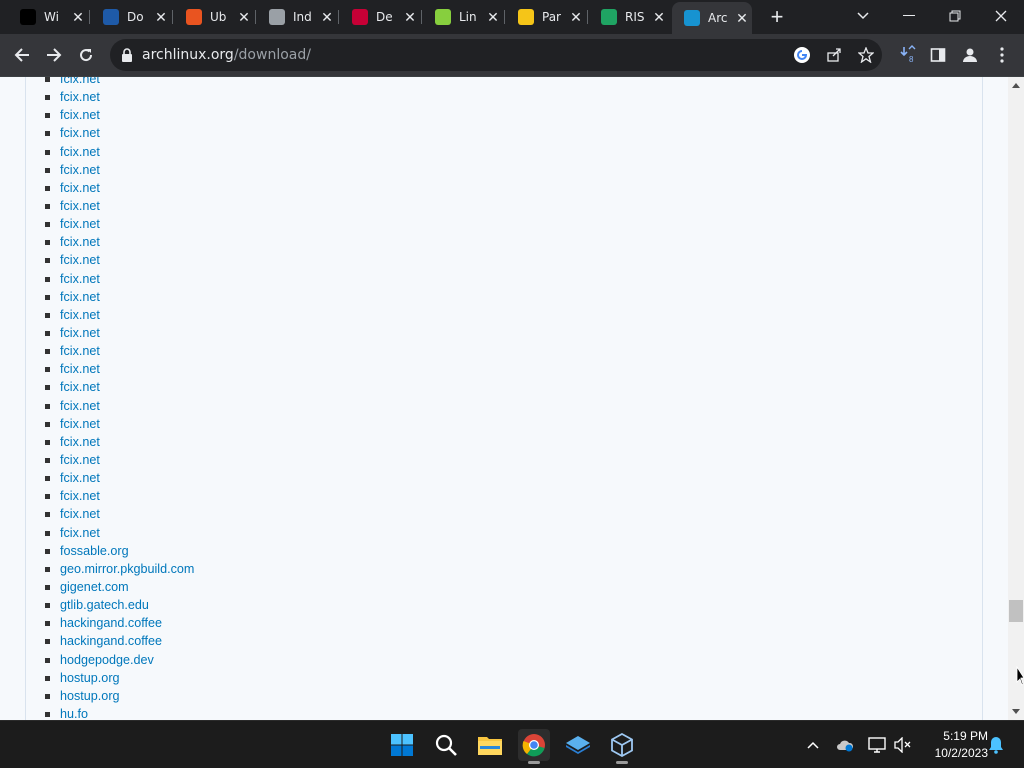  Describe the element at coordinates (802, 55) in the screenshot. I see `google-lens-icon` at that location.